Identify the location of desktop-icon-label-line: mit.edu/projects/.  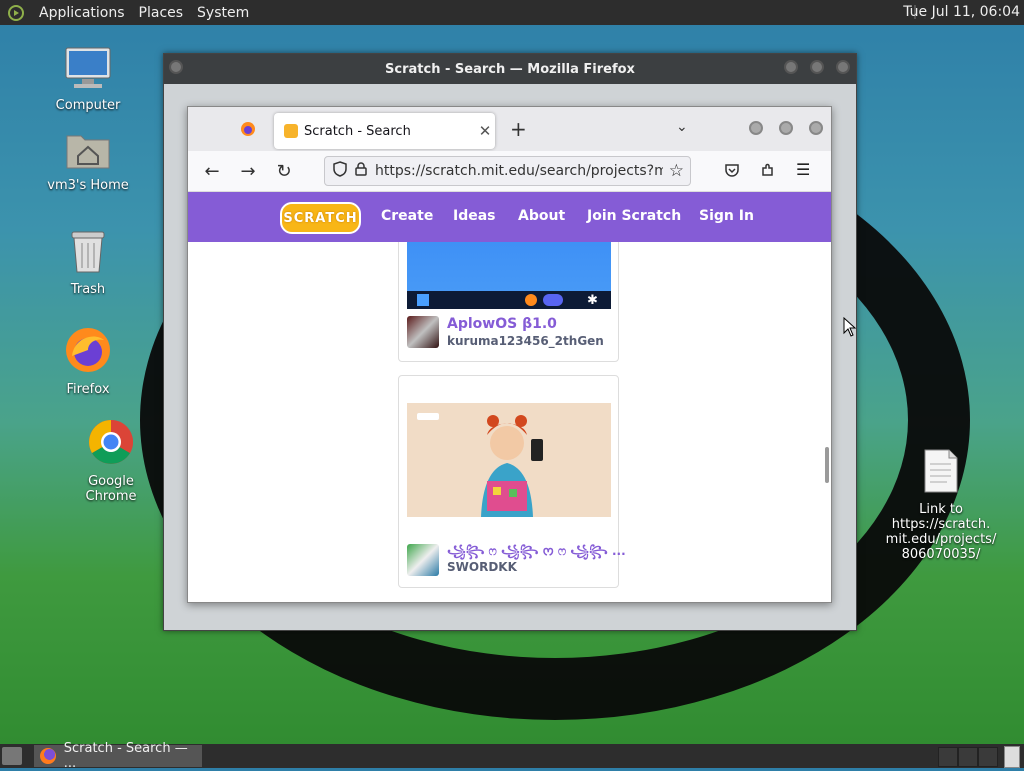
(941, 539).